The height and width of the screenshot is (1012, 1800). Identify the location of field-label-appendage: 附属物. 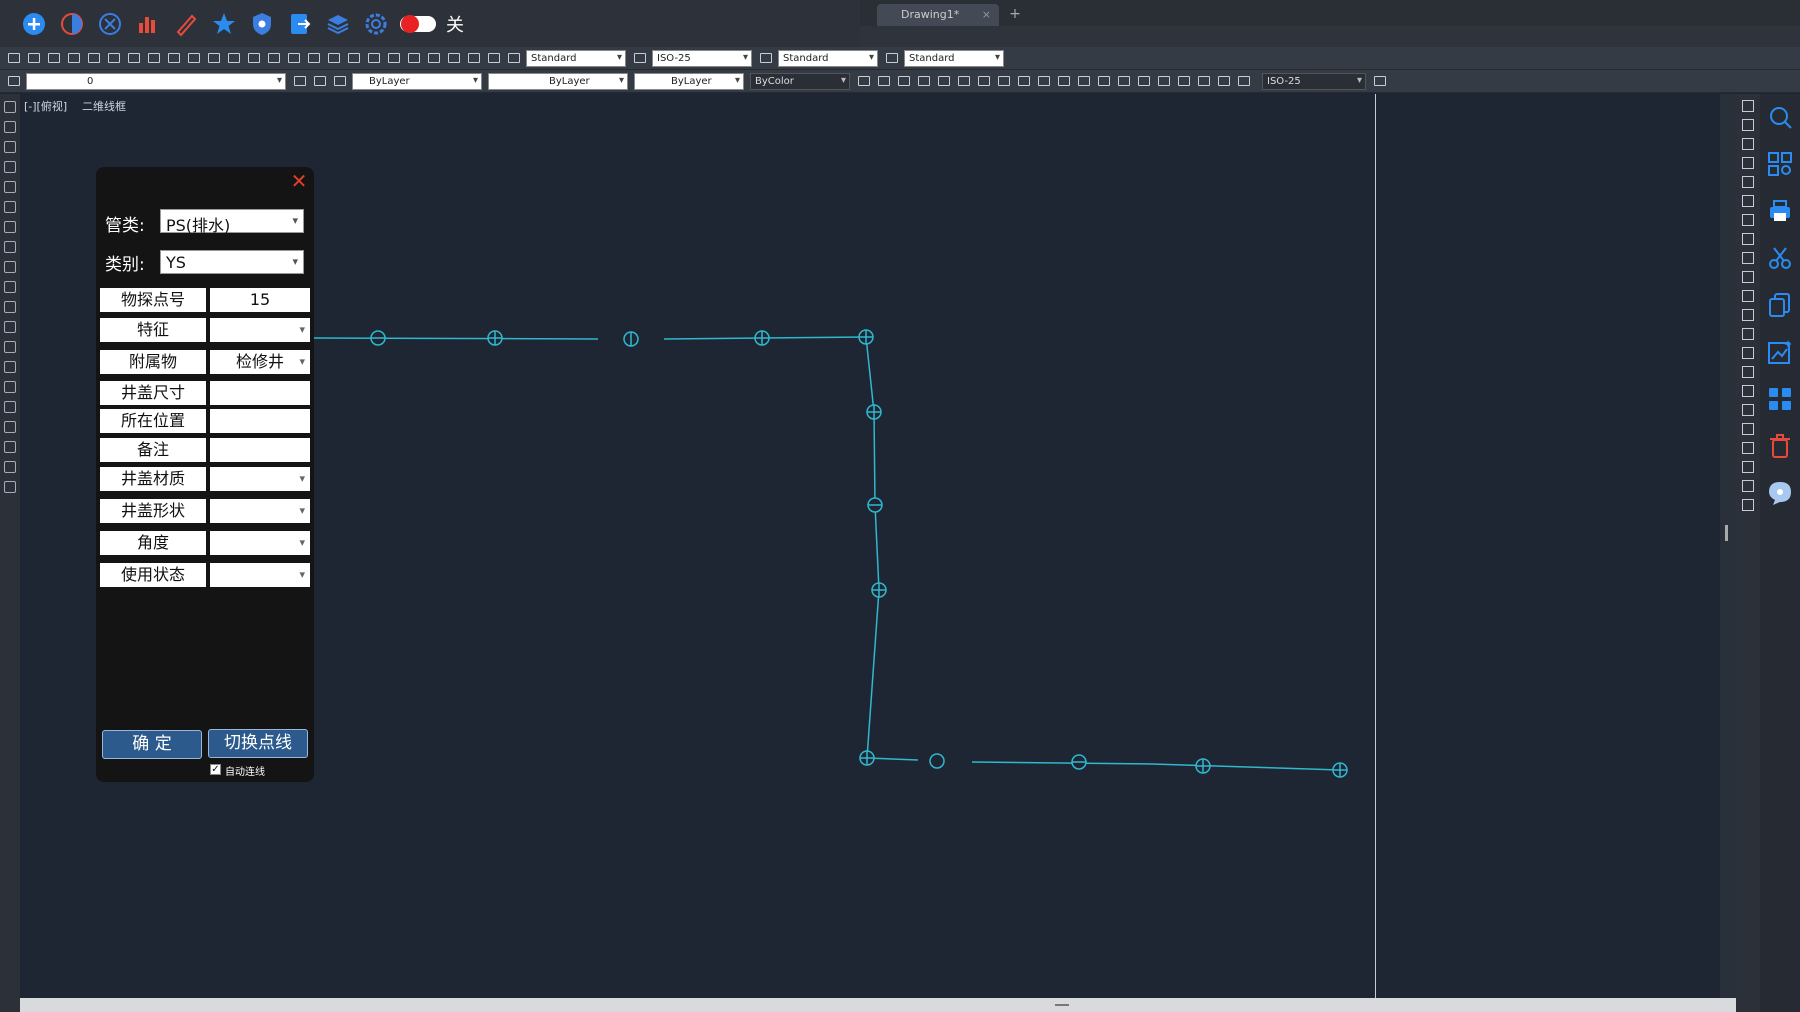
(153, 362).